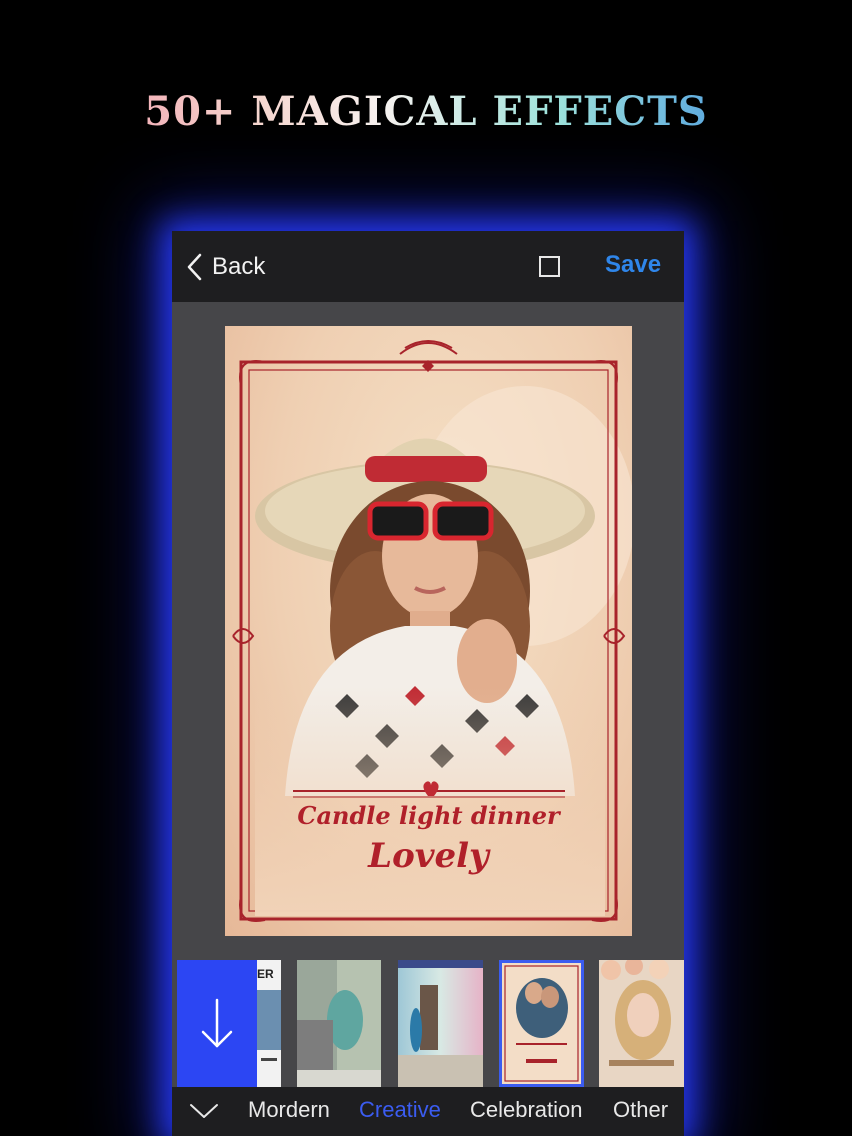  I want to click on tab-creative: Creative, so click(400, 1110).